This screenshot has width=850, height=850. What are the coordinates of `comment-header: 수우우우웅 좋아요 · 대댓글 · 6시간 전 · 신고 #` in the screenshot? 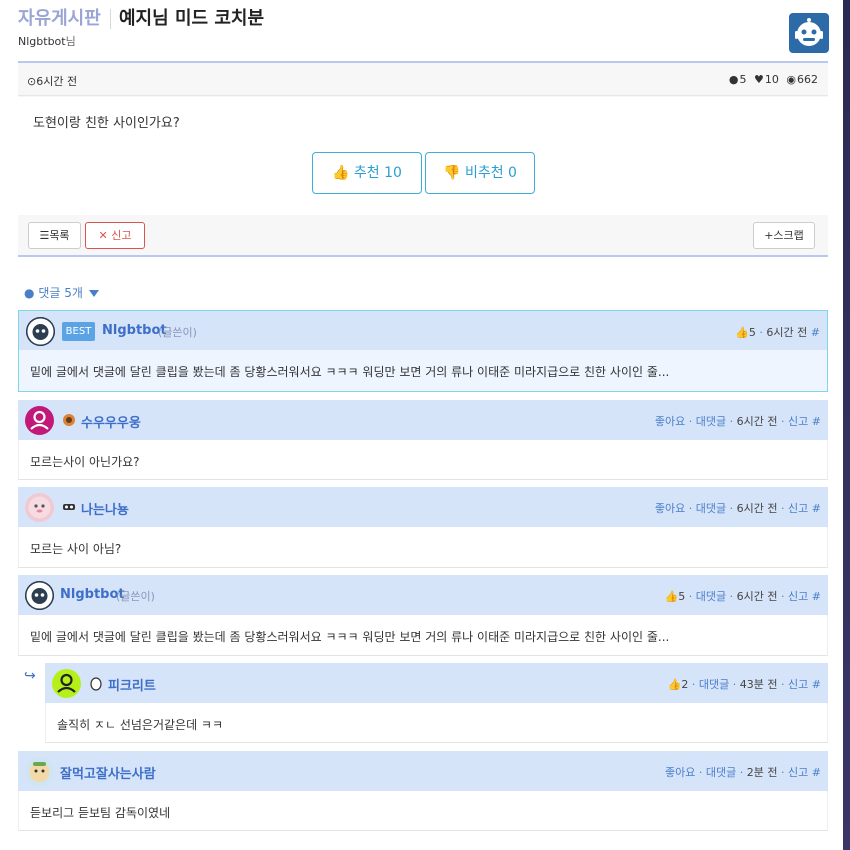 It's located at (423, 420).